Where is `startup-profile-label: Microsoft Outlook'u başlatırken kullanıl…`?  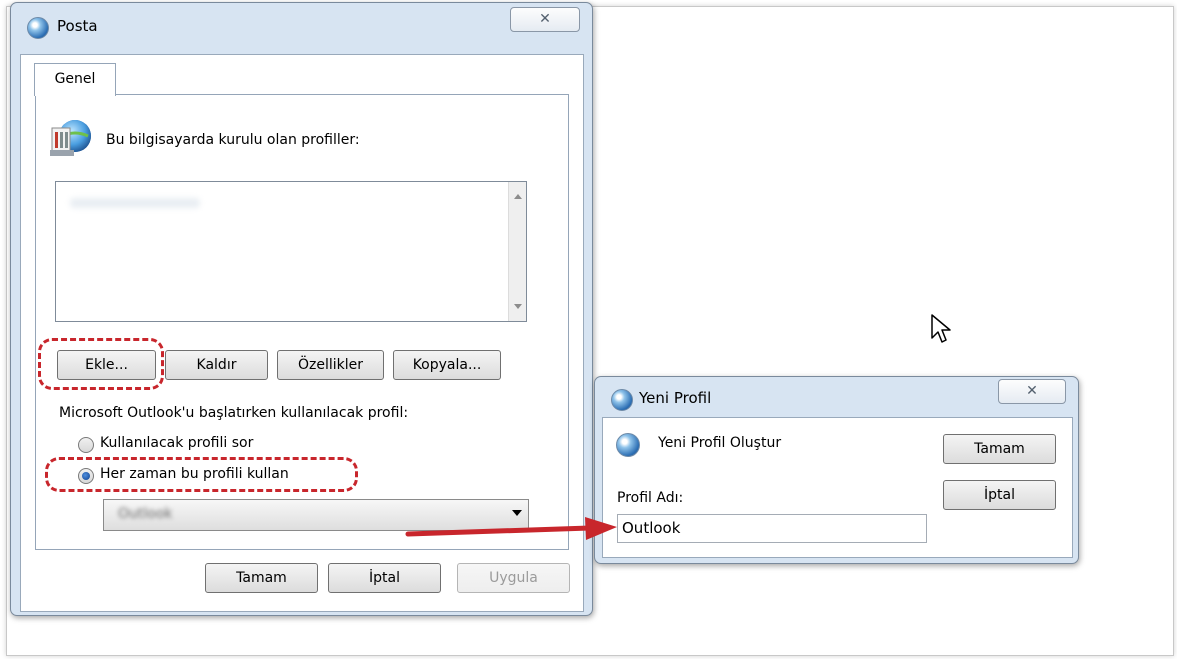
startup-profile-label: Microsoft Outlook'u başlatırken kullanıl… is located at coordinates (234, 413).